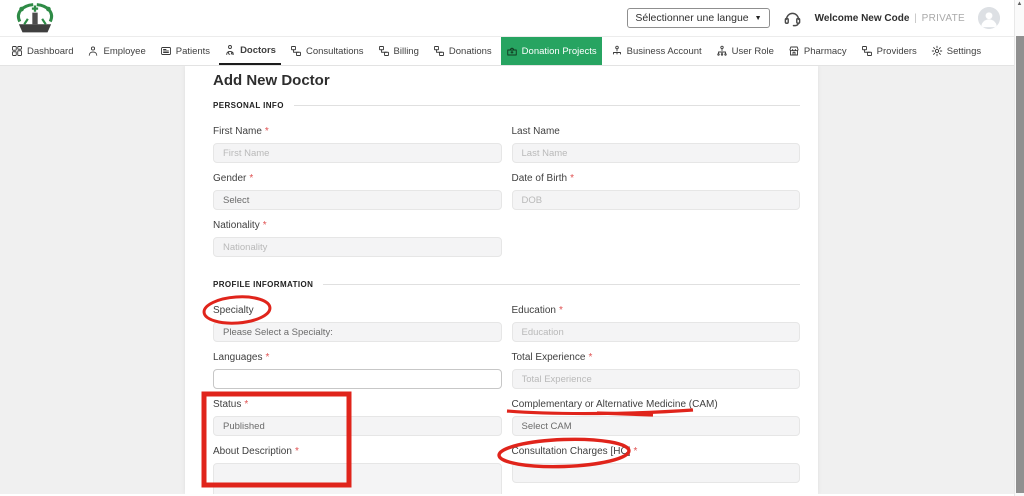 The width and height of the screenshot is (1024, 496). Describe the element at coordinates (616, 50) in the screenshot. I see `business-account-icon` at that location.